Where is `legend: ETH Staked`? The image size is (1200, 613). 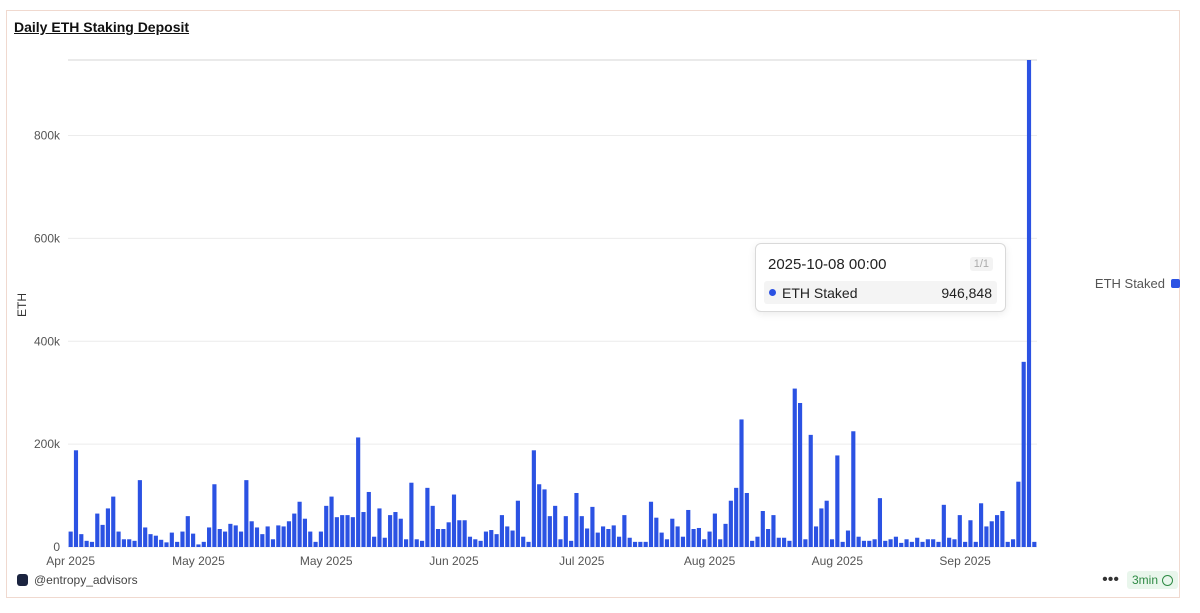
legend: ETH Staked is located at coordinates (1137, 283).